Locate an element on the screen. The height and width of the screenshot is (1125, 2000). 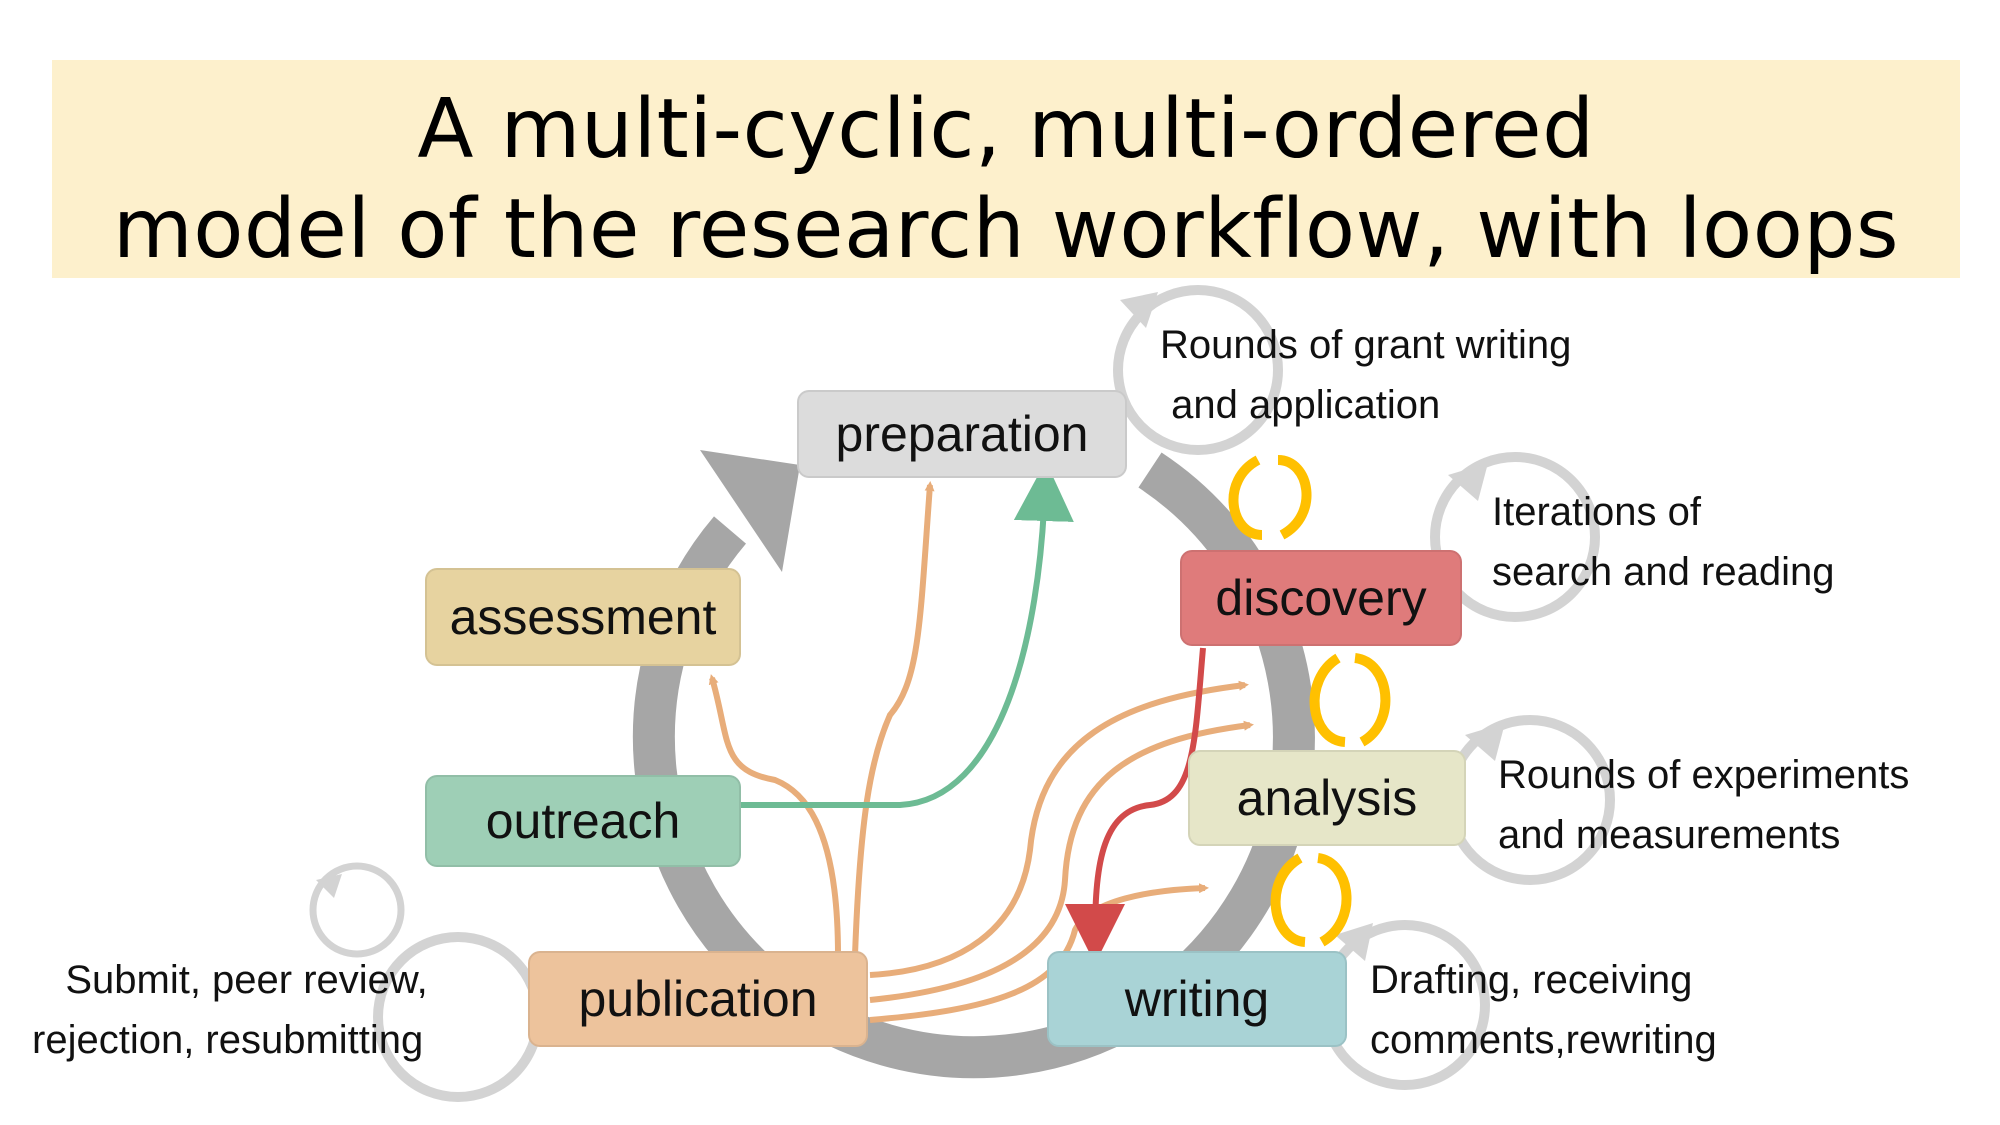
exchange-discovery-analysis is located at coordinates (1350, 700).